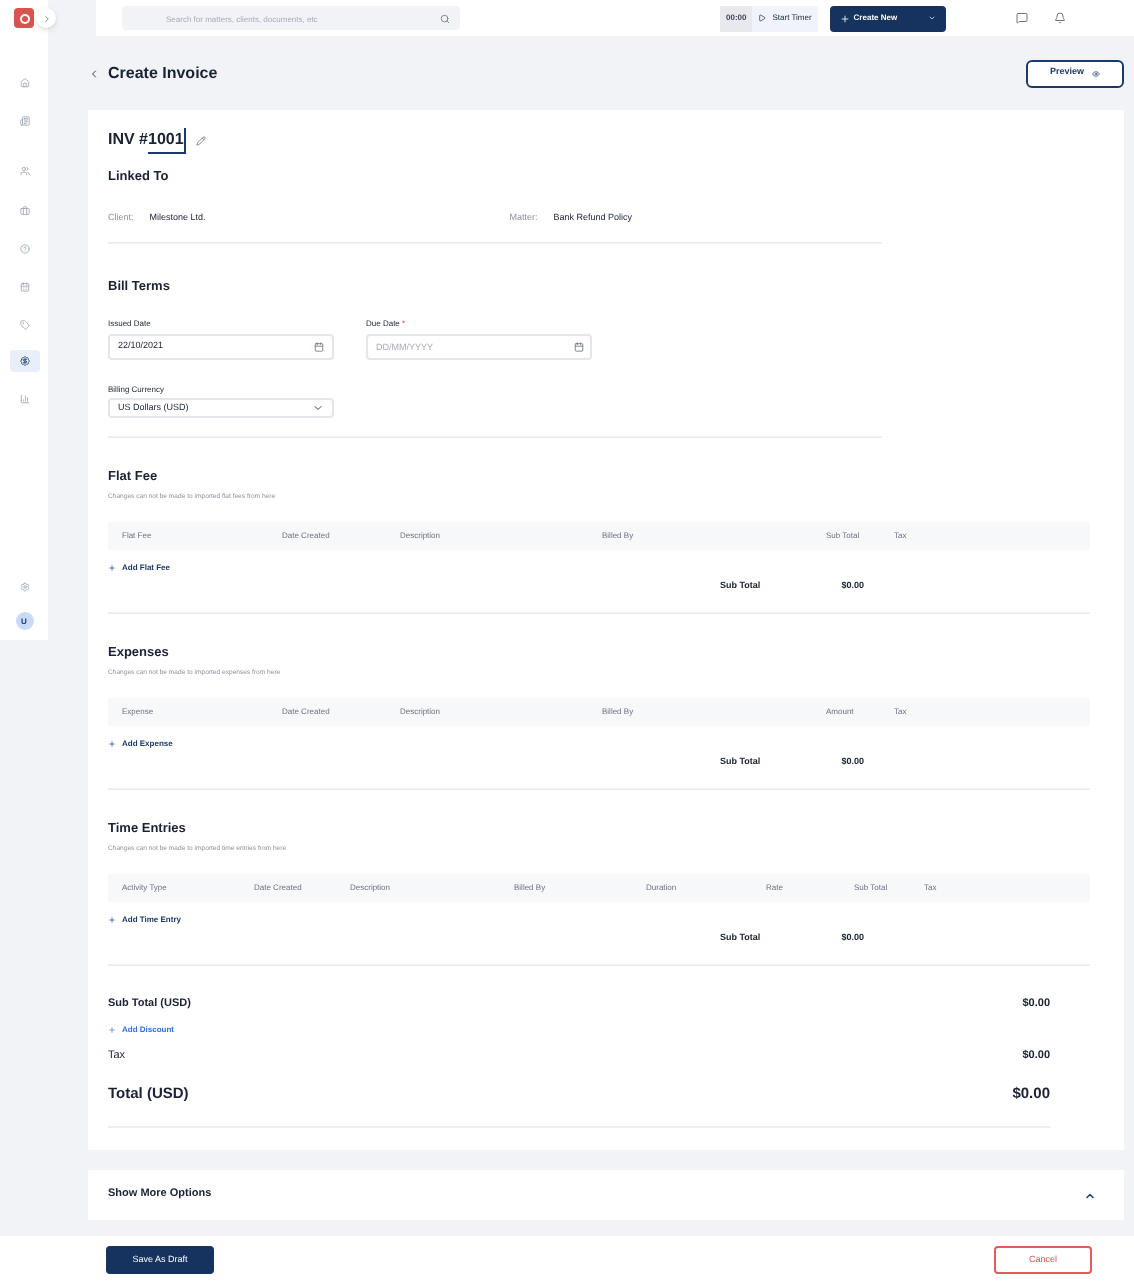 This screenshot has height=1284, width=1134. Describe the element at coordinates (163, 73) in the screenshot. I see `page-title: Create Invoice` at that location.